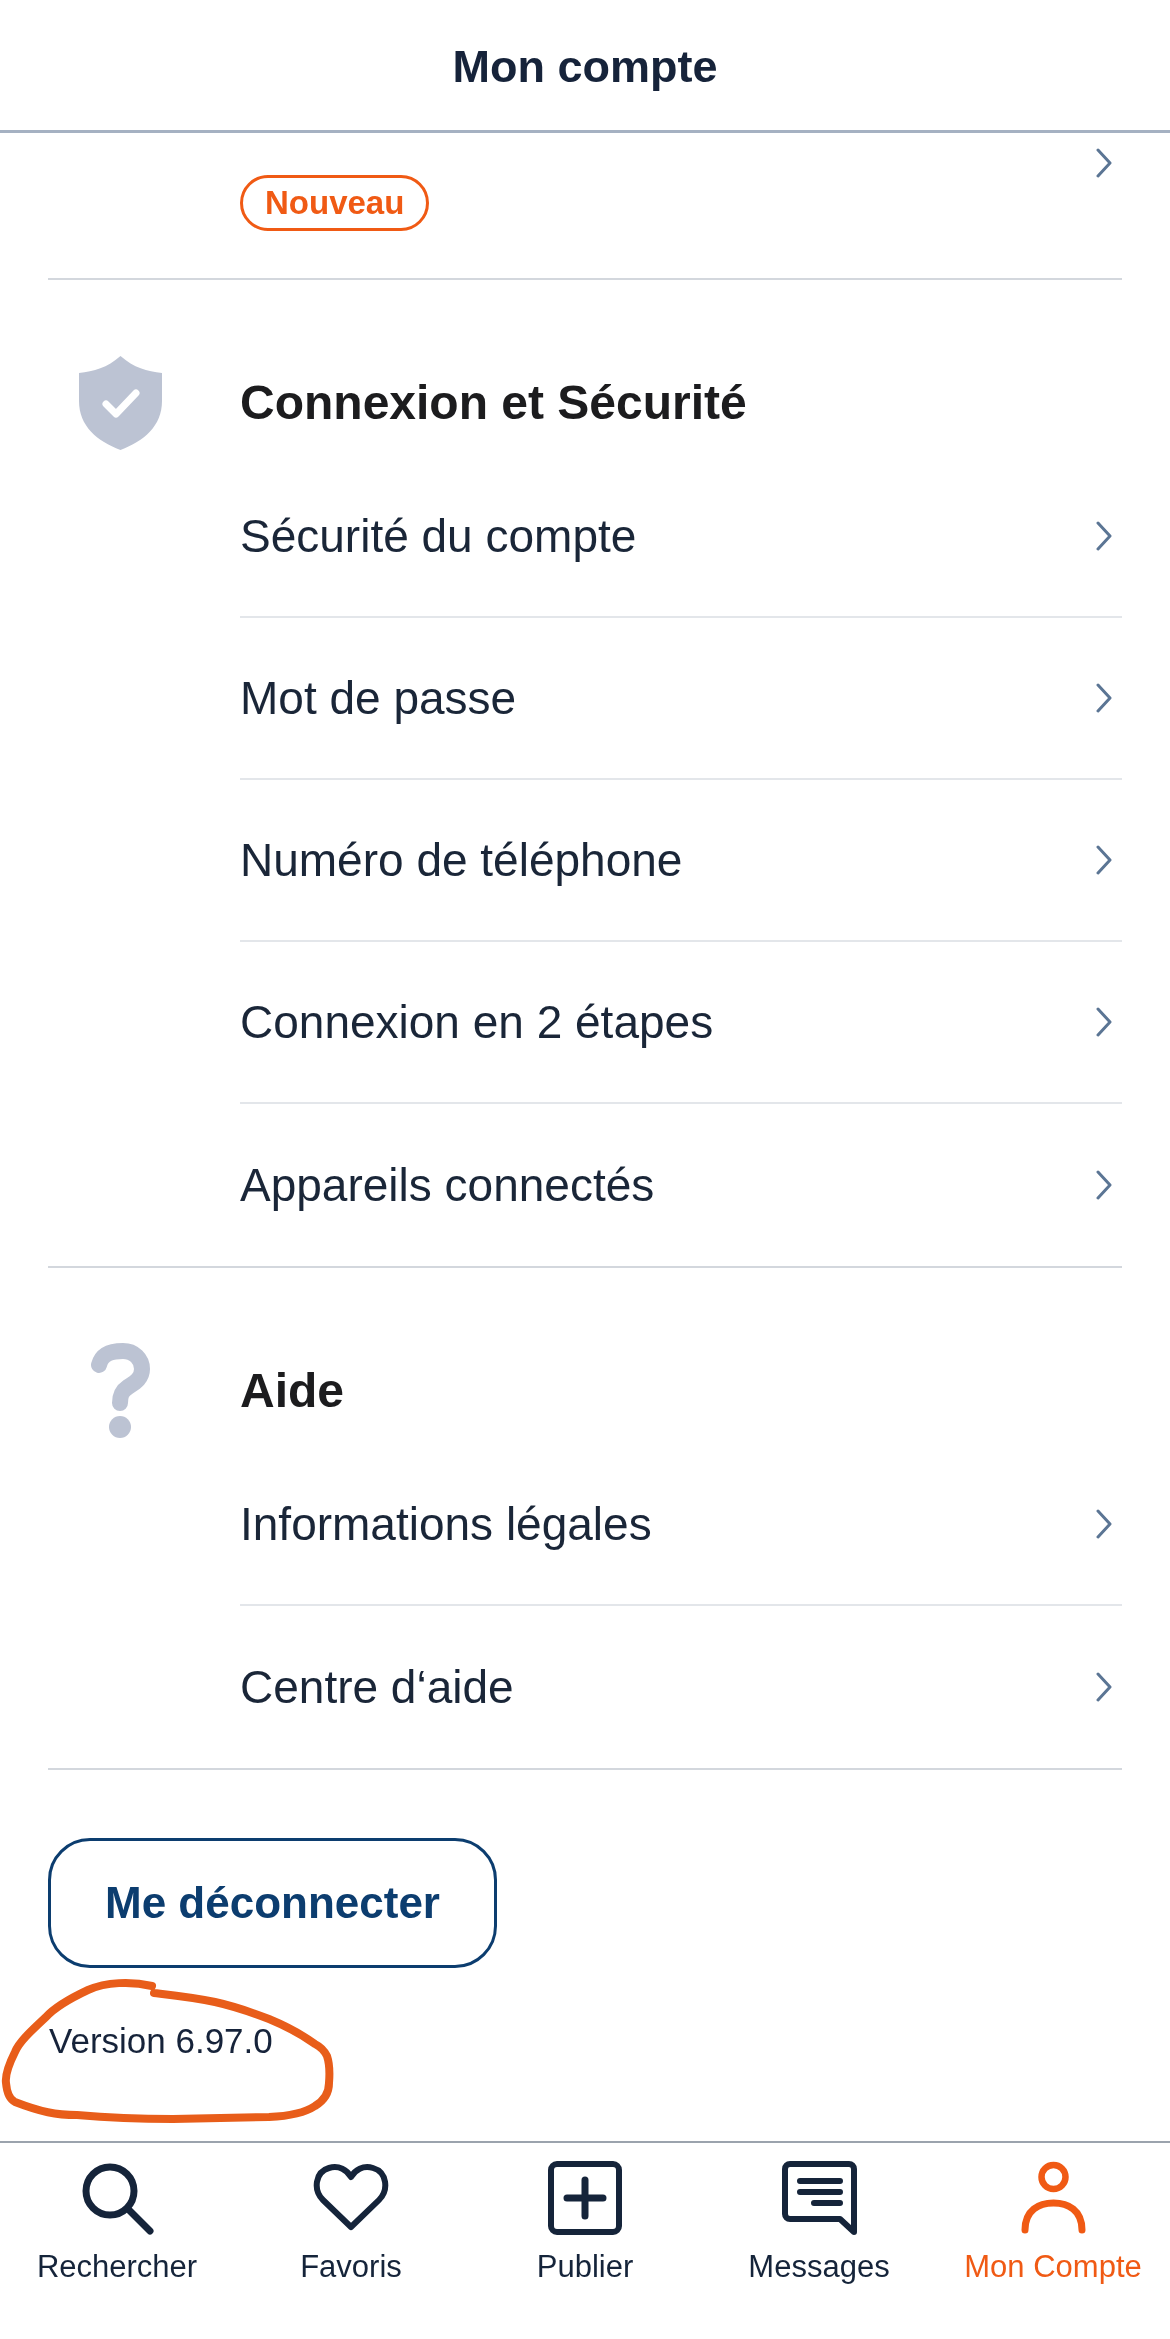 The image size is (1170, 2339). What do you see at coordinates (117, 2241) in the screenshot?
I see `tab-bar-item: Rechercher` at bounding box center [117, 2241].